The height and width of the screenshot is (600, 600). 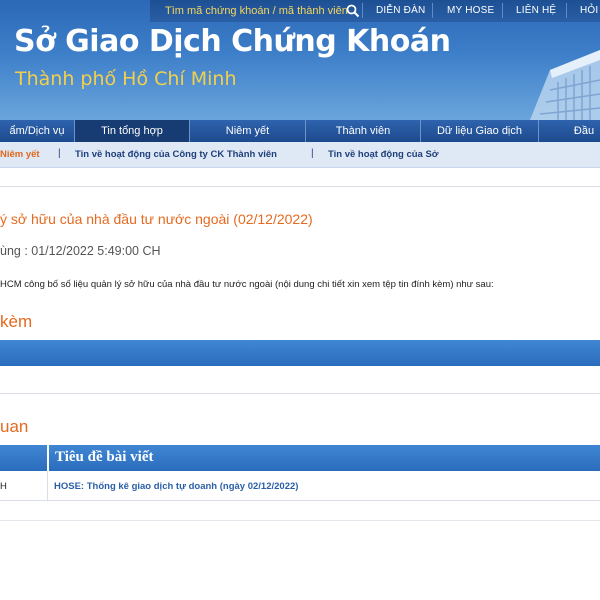 What do you see at coordinates (363, 131) in the screenshot?
I see `nav-members: Thành viên` at bounding box center [363, 131].